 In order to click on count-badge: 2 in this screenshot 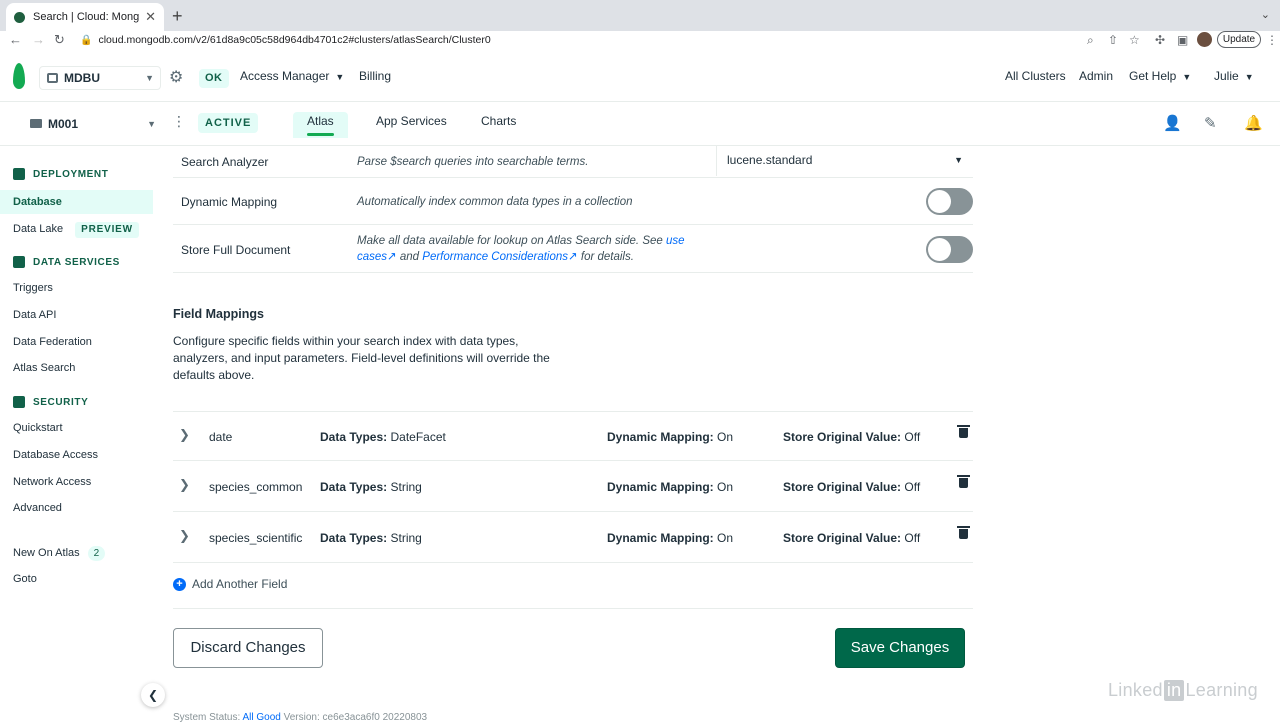, I will do `click(96, 553)`.